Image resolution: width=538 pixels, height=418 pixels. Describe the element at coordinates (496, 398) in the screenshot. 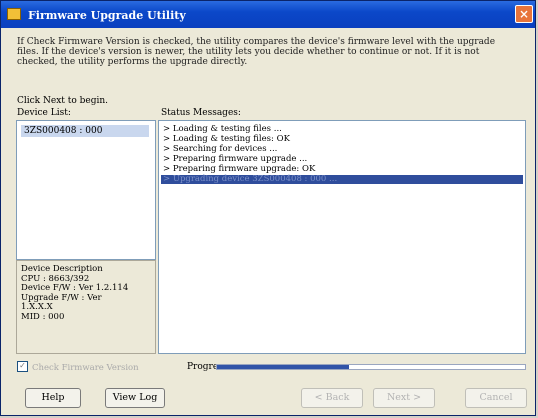

I see `cancel-button: Cancel` at that location.